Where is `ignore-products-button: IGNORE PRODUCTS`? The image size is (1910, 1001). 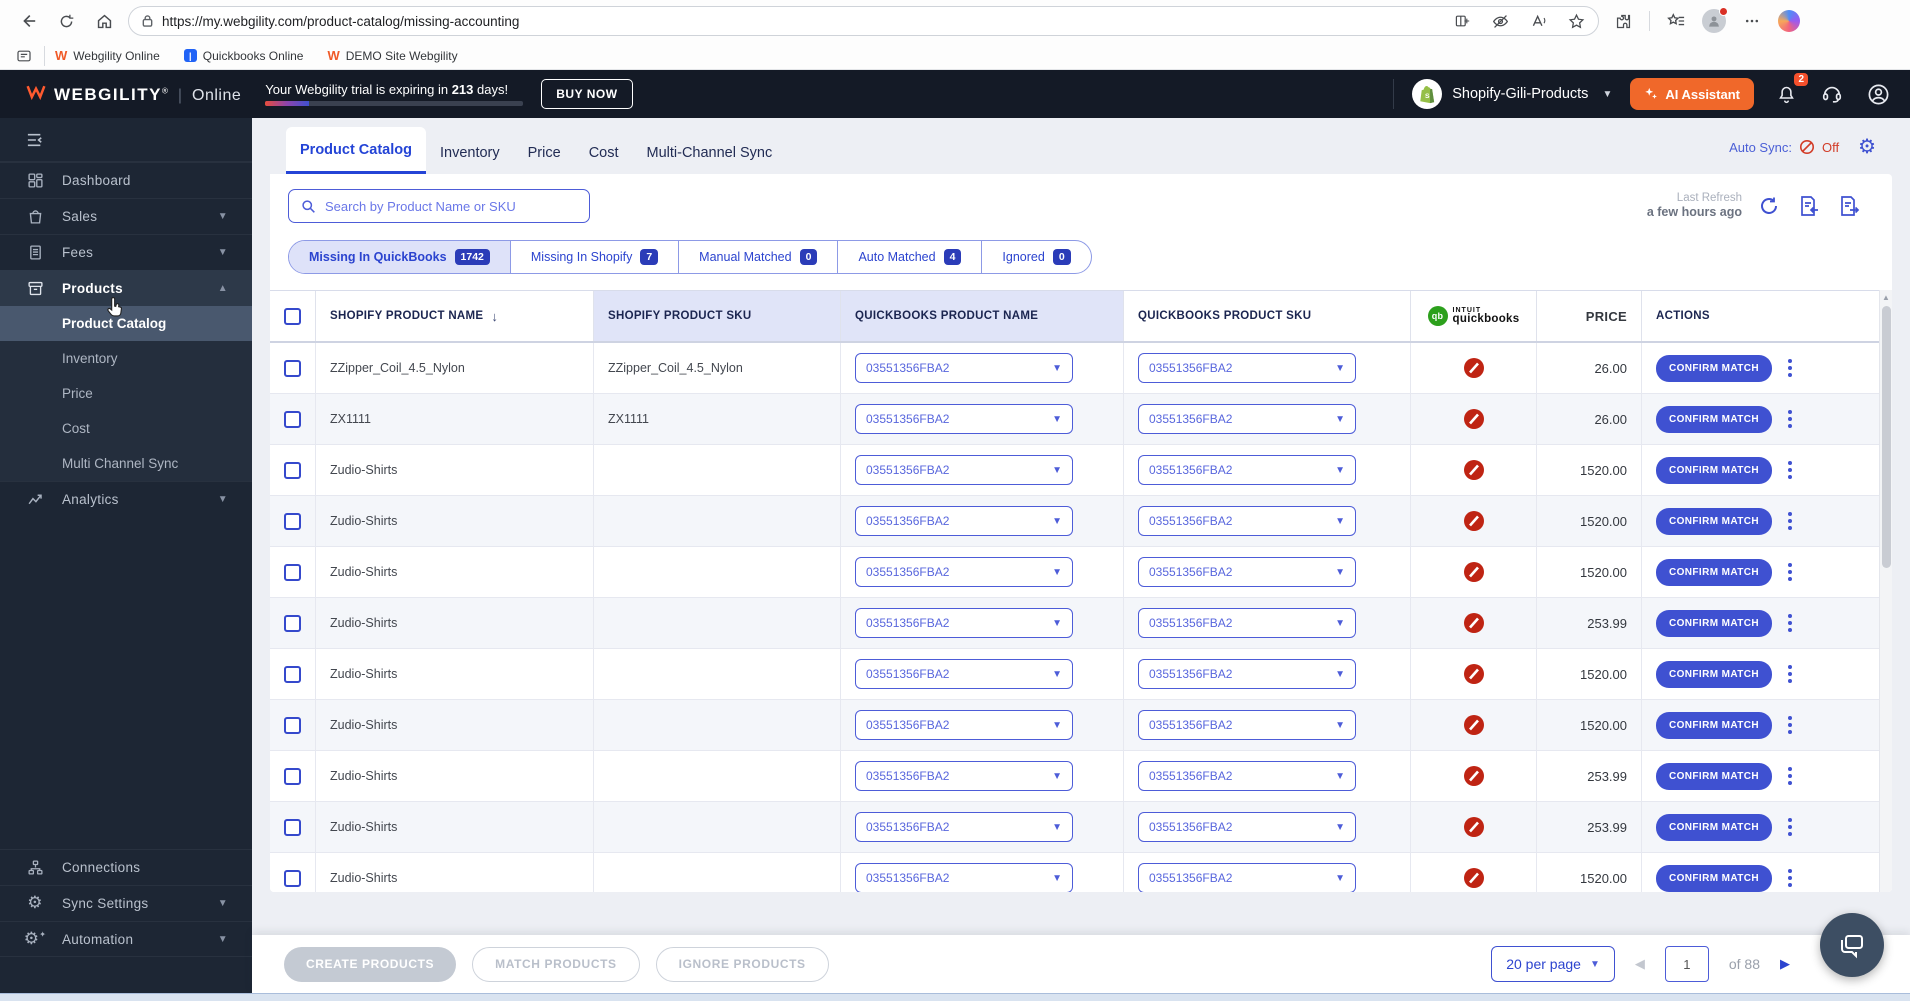
ignore-products-button: IGNORE PRODUCTS is located at coordinates (742, 964).